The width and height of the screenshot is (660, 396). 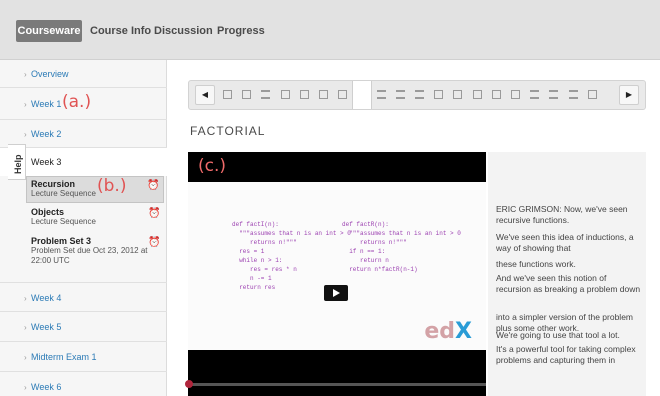 I want to click on unit-title: FACTORIAL, so click(x=228, y=131).